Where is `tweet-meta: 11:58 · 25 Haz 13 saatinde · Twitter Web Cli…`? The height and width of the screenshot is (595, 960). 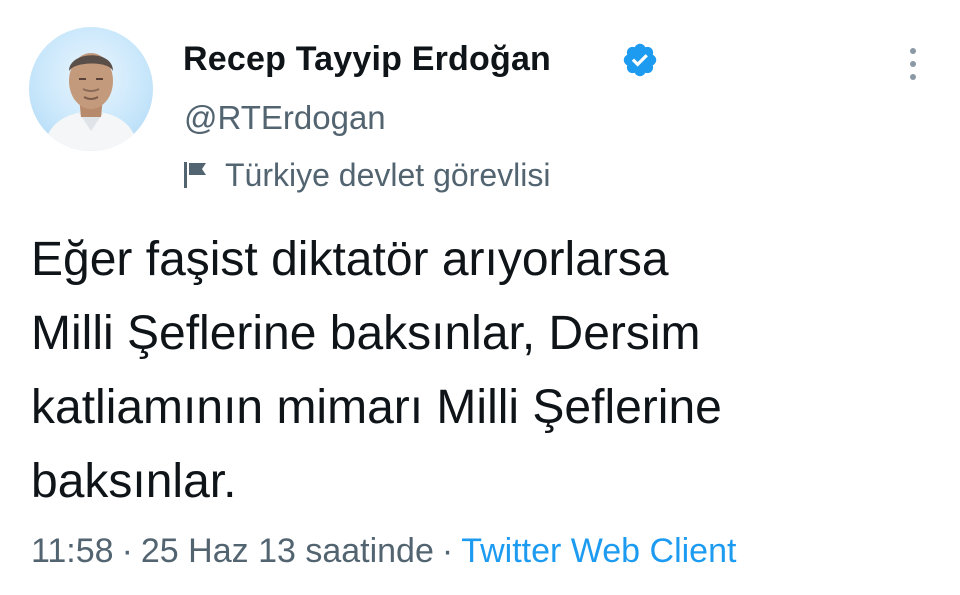
tweet-meta: 11:58 · 25 Haz 13 saatinde · Twitter Web Cli… is located at coordinates (383, 551).